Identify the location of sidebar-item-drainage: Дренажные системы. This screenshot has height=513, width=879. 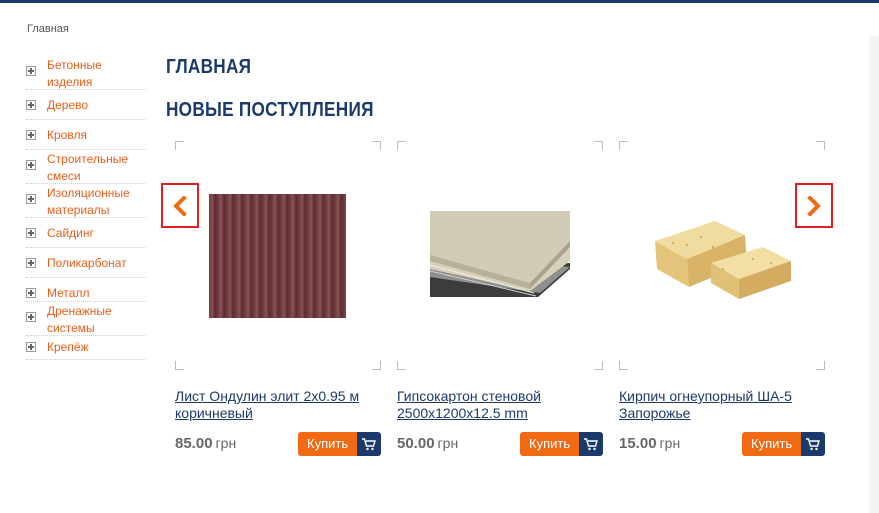
(86, 319).